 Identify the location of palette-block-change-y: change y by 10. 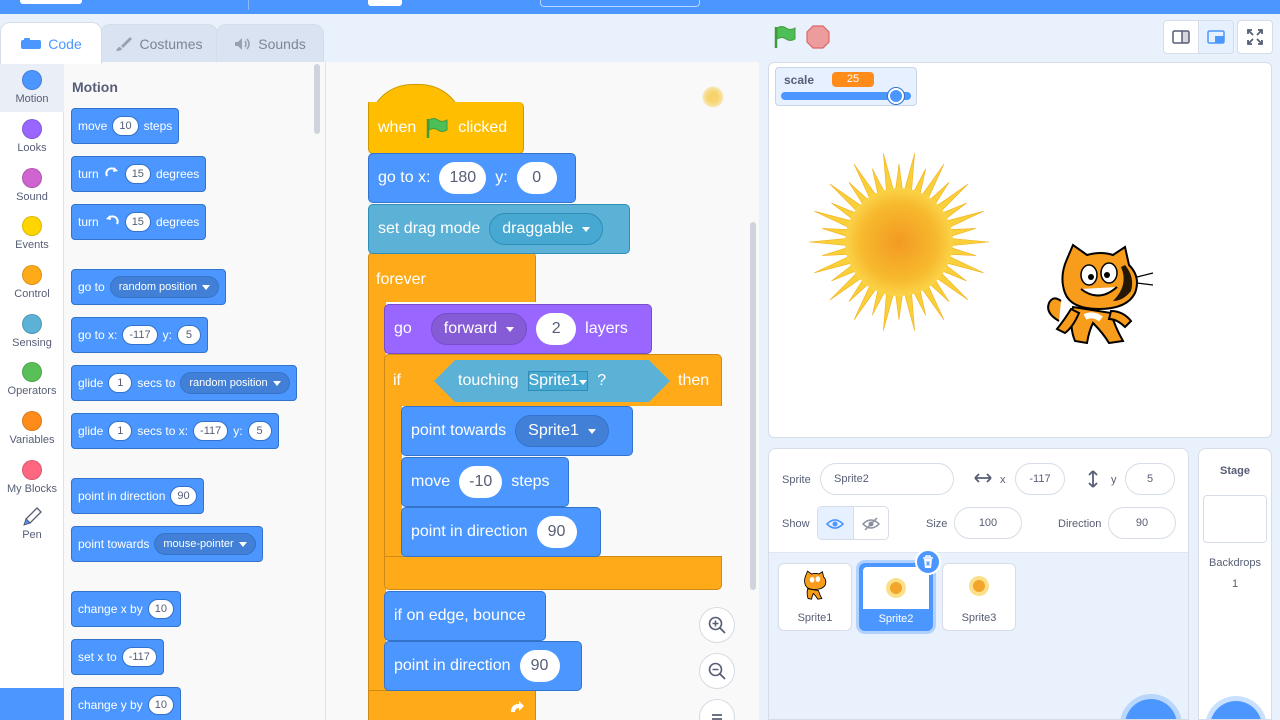
(126, 703).